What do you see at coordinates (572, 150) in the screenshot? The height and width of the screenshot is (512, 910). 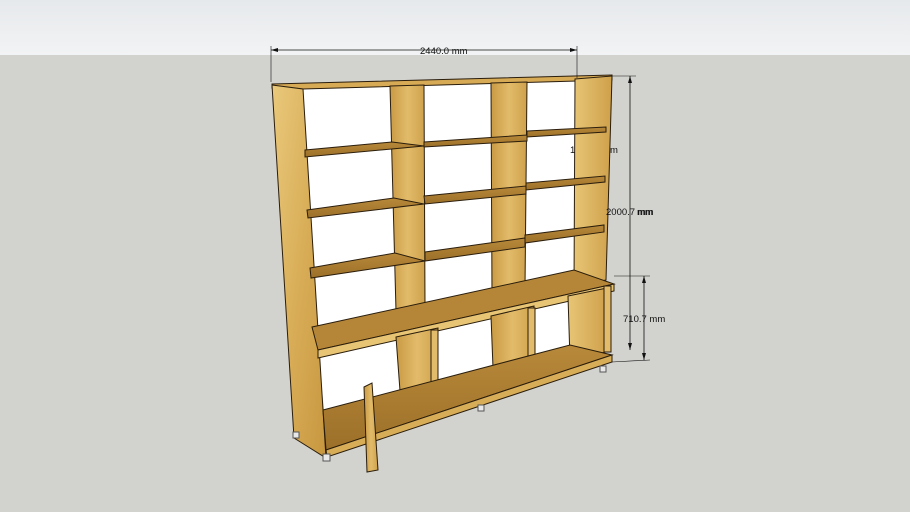 I see `partial-dimension-top: 1` at bounding box center [572, 150].